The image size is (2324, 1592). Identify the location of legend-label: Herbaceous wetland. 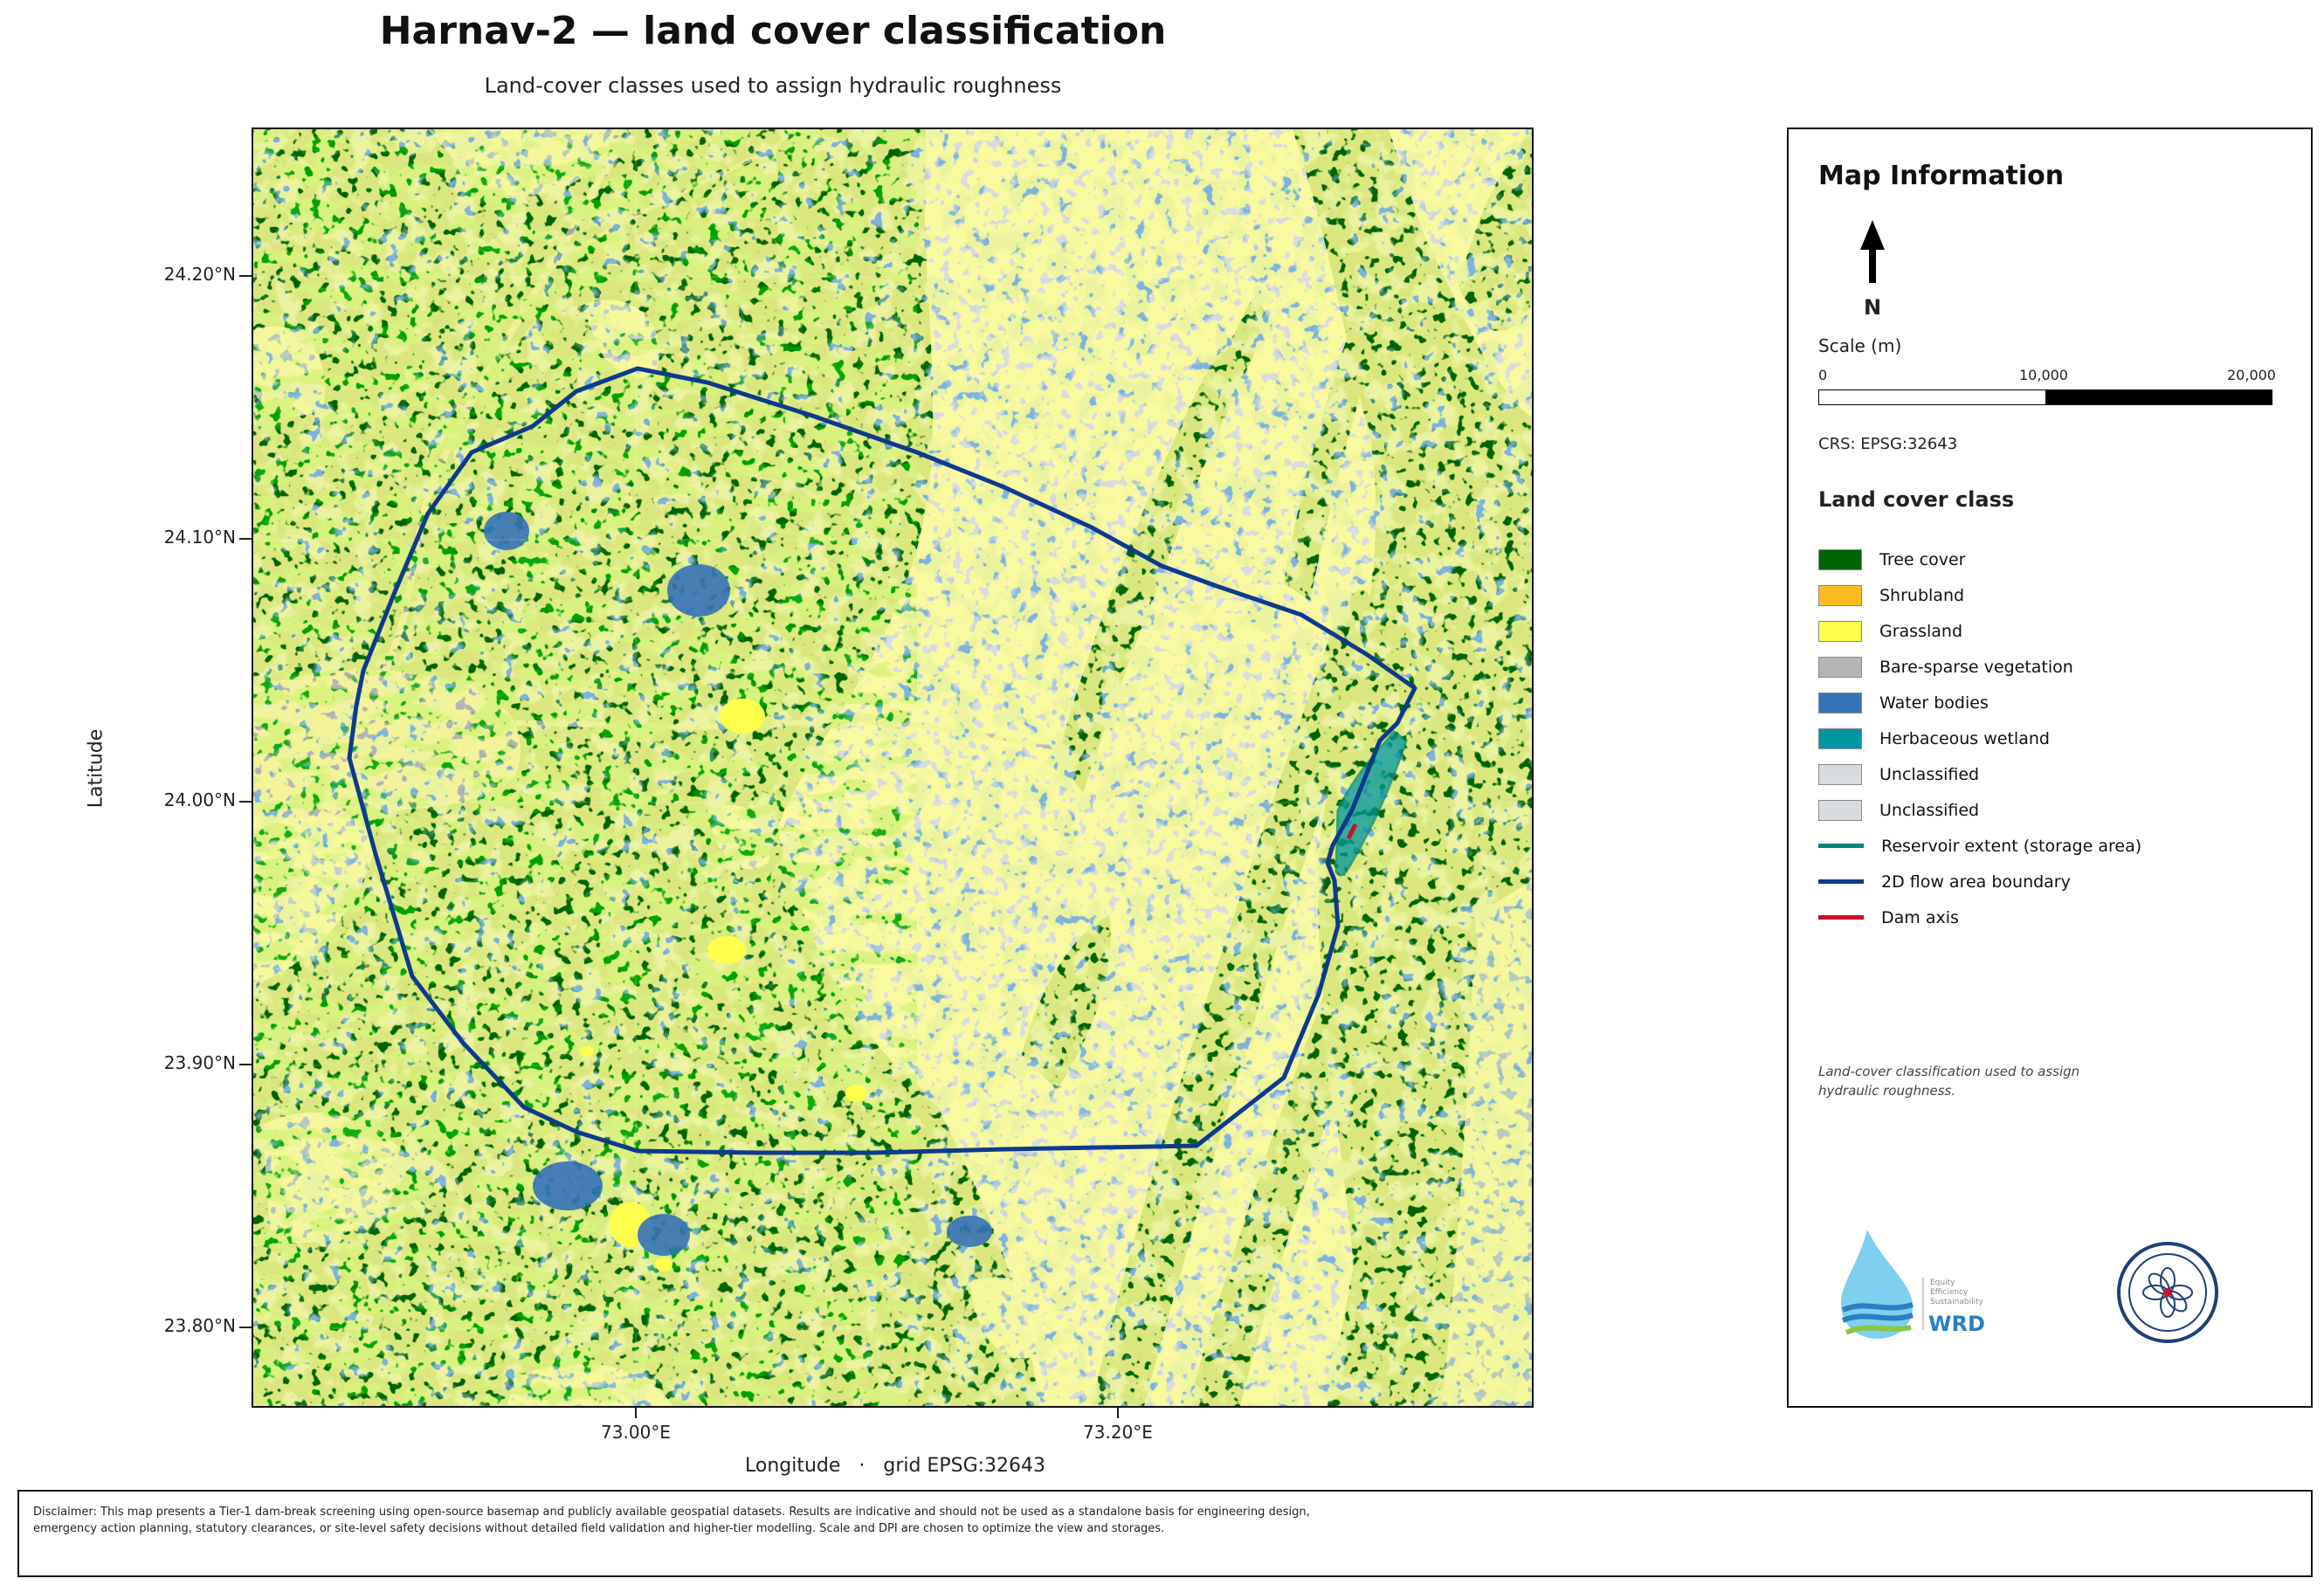
(1964, 738).